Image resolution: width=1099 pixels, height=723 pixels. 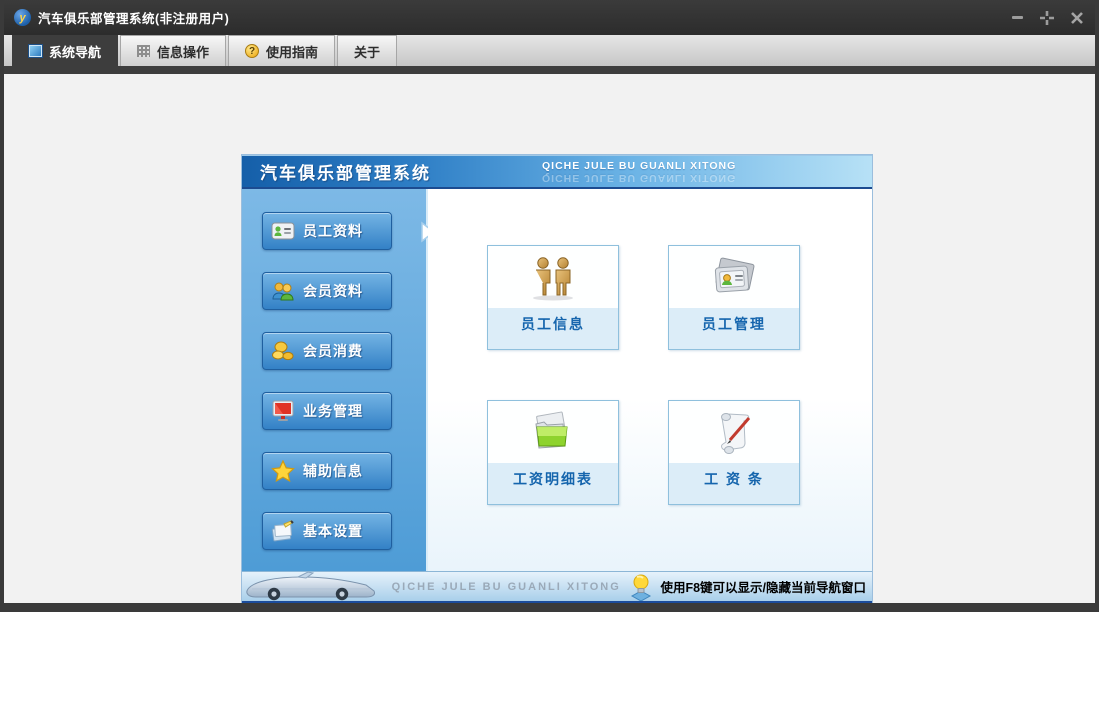 I want to click on tab-underline-strip, so click(x=549, y=70).